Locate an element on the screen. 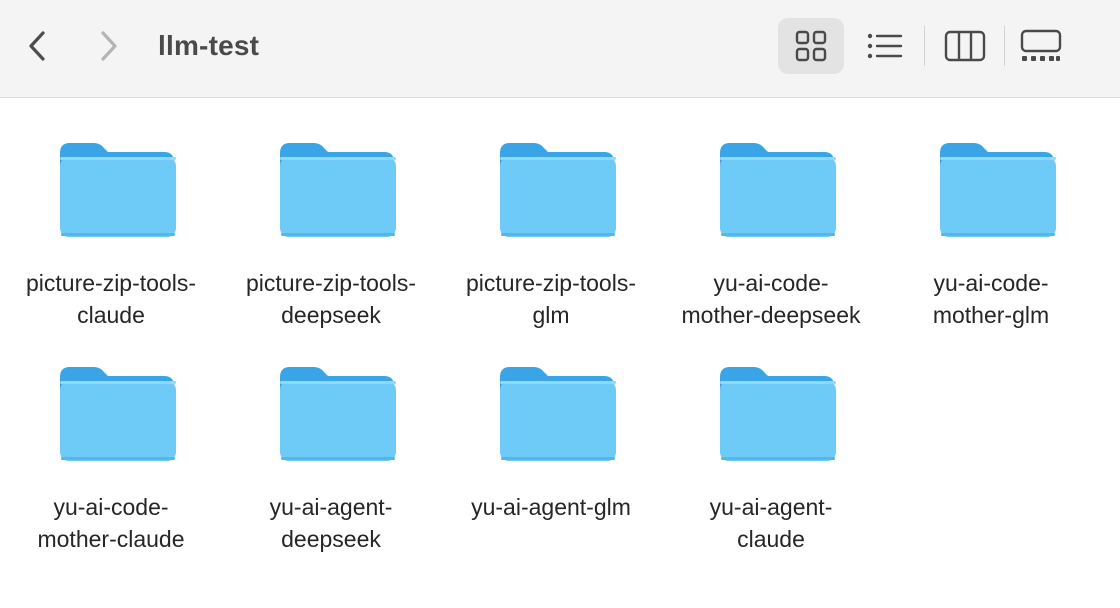 The image size is (1120, 608). folder-item: yu-ai-code-mother-claude is located at coordinates (111, 437).